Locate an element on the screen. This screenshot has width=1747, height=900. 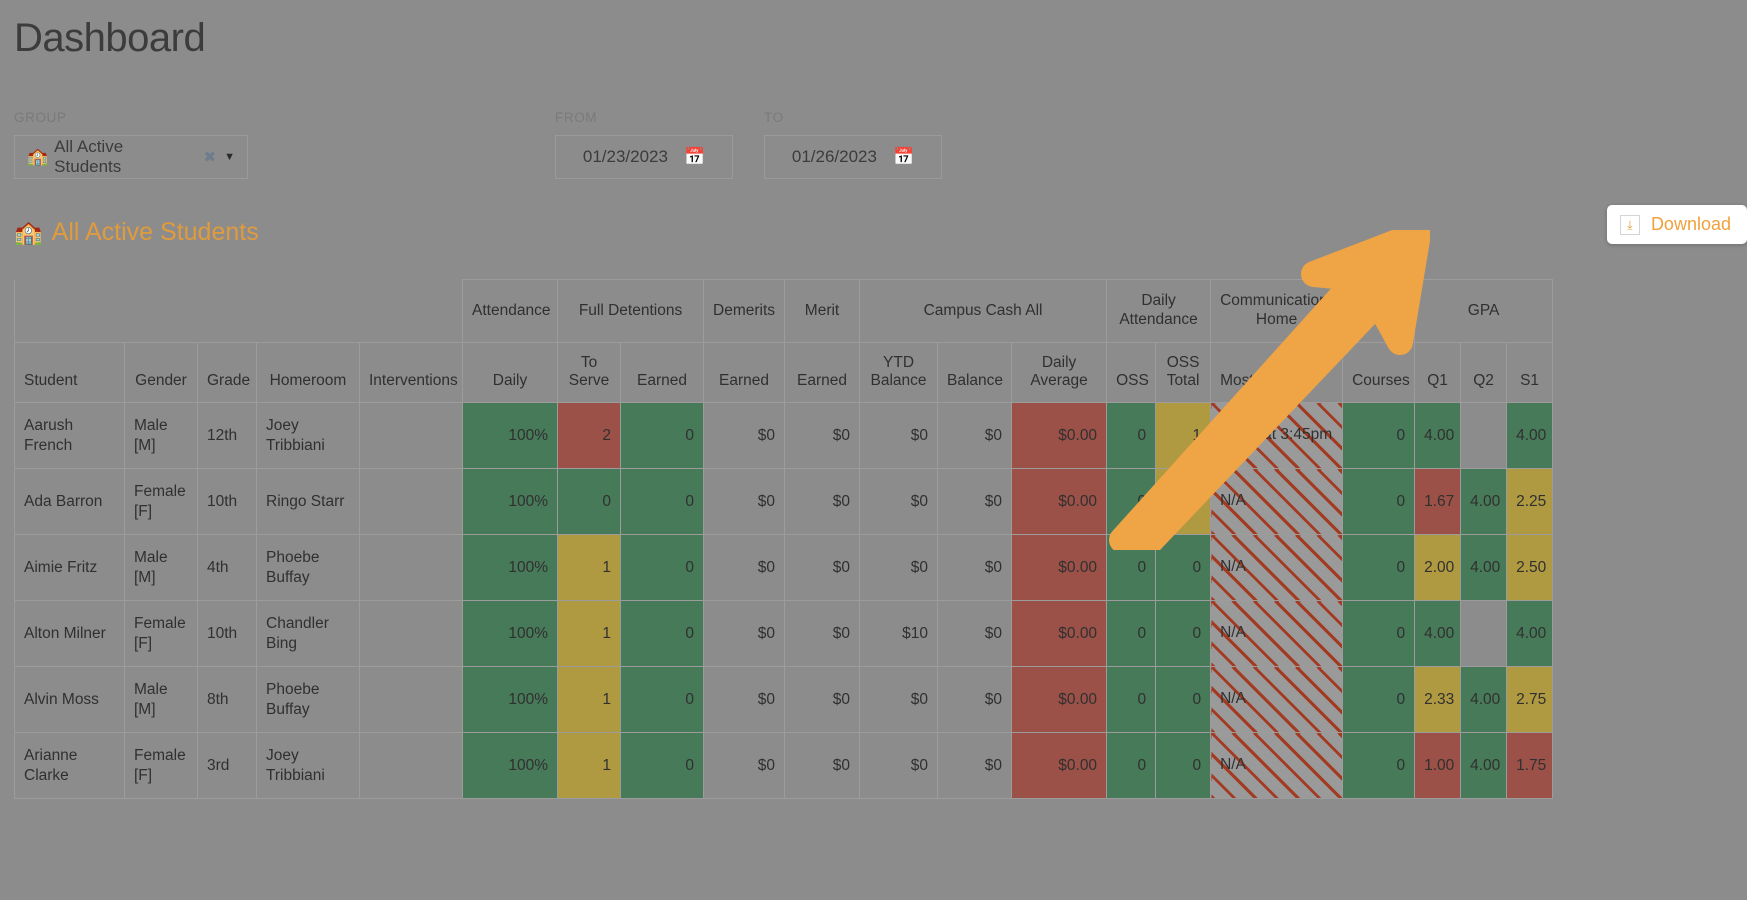
student-name-link: Alvin Moss is located at coordinates (69, 699).